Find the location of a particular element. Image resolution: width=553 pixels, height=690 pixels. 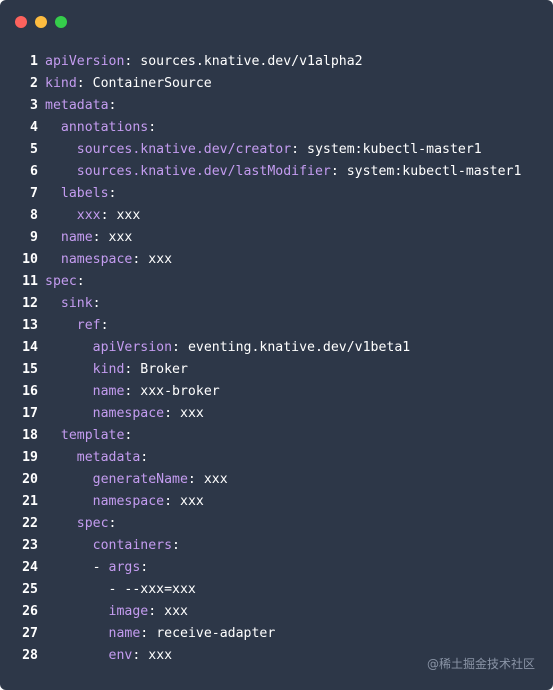

maximize-dot-icon is located at coordinates (61, 22).